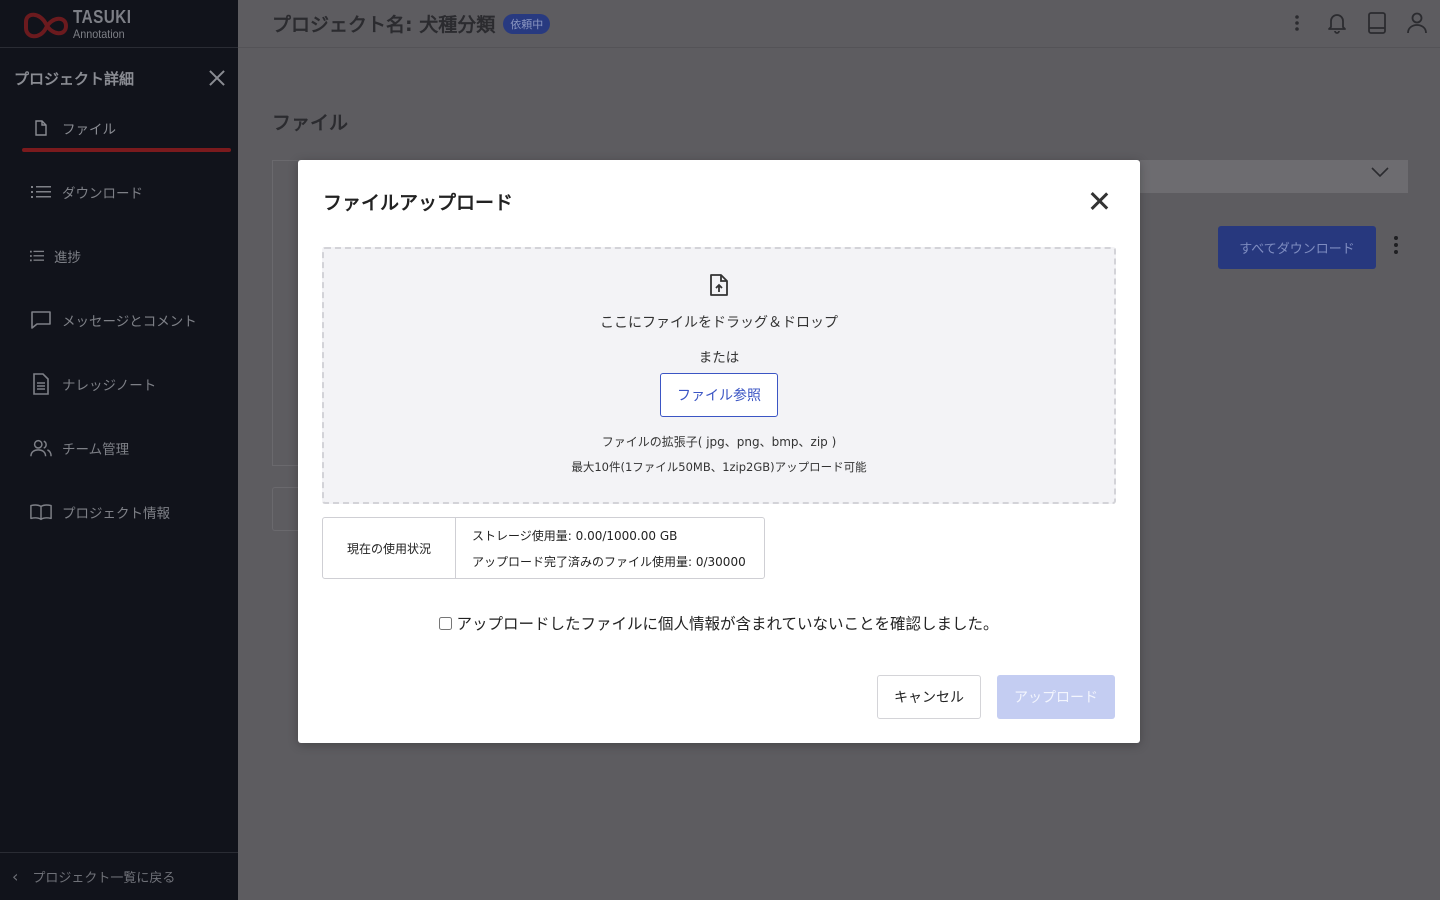 Image resolution: width=1440 pixels, height=900 pixels. I want to click on sidebar-item-progress: 進捗, so click(55, 256).